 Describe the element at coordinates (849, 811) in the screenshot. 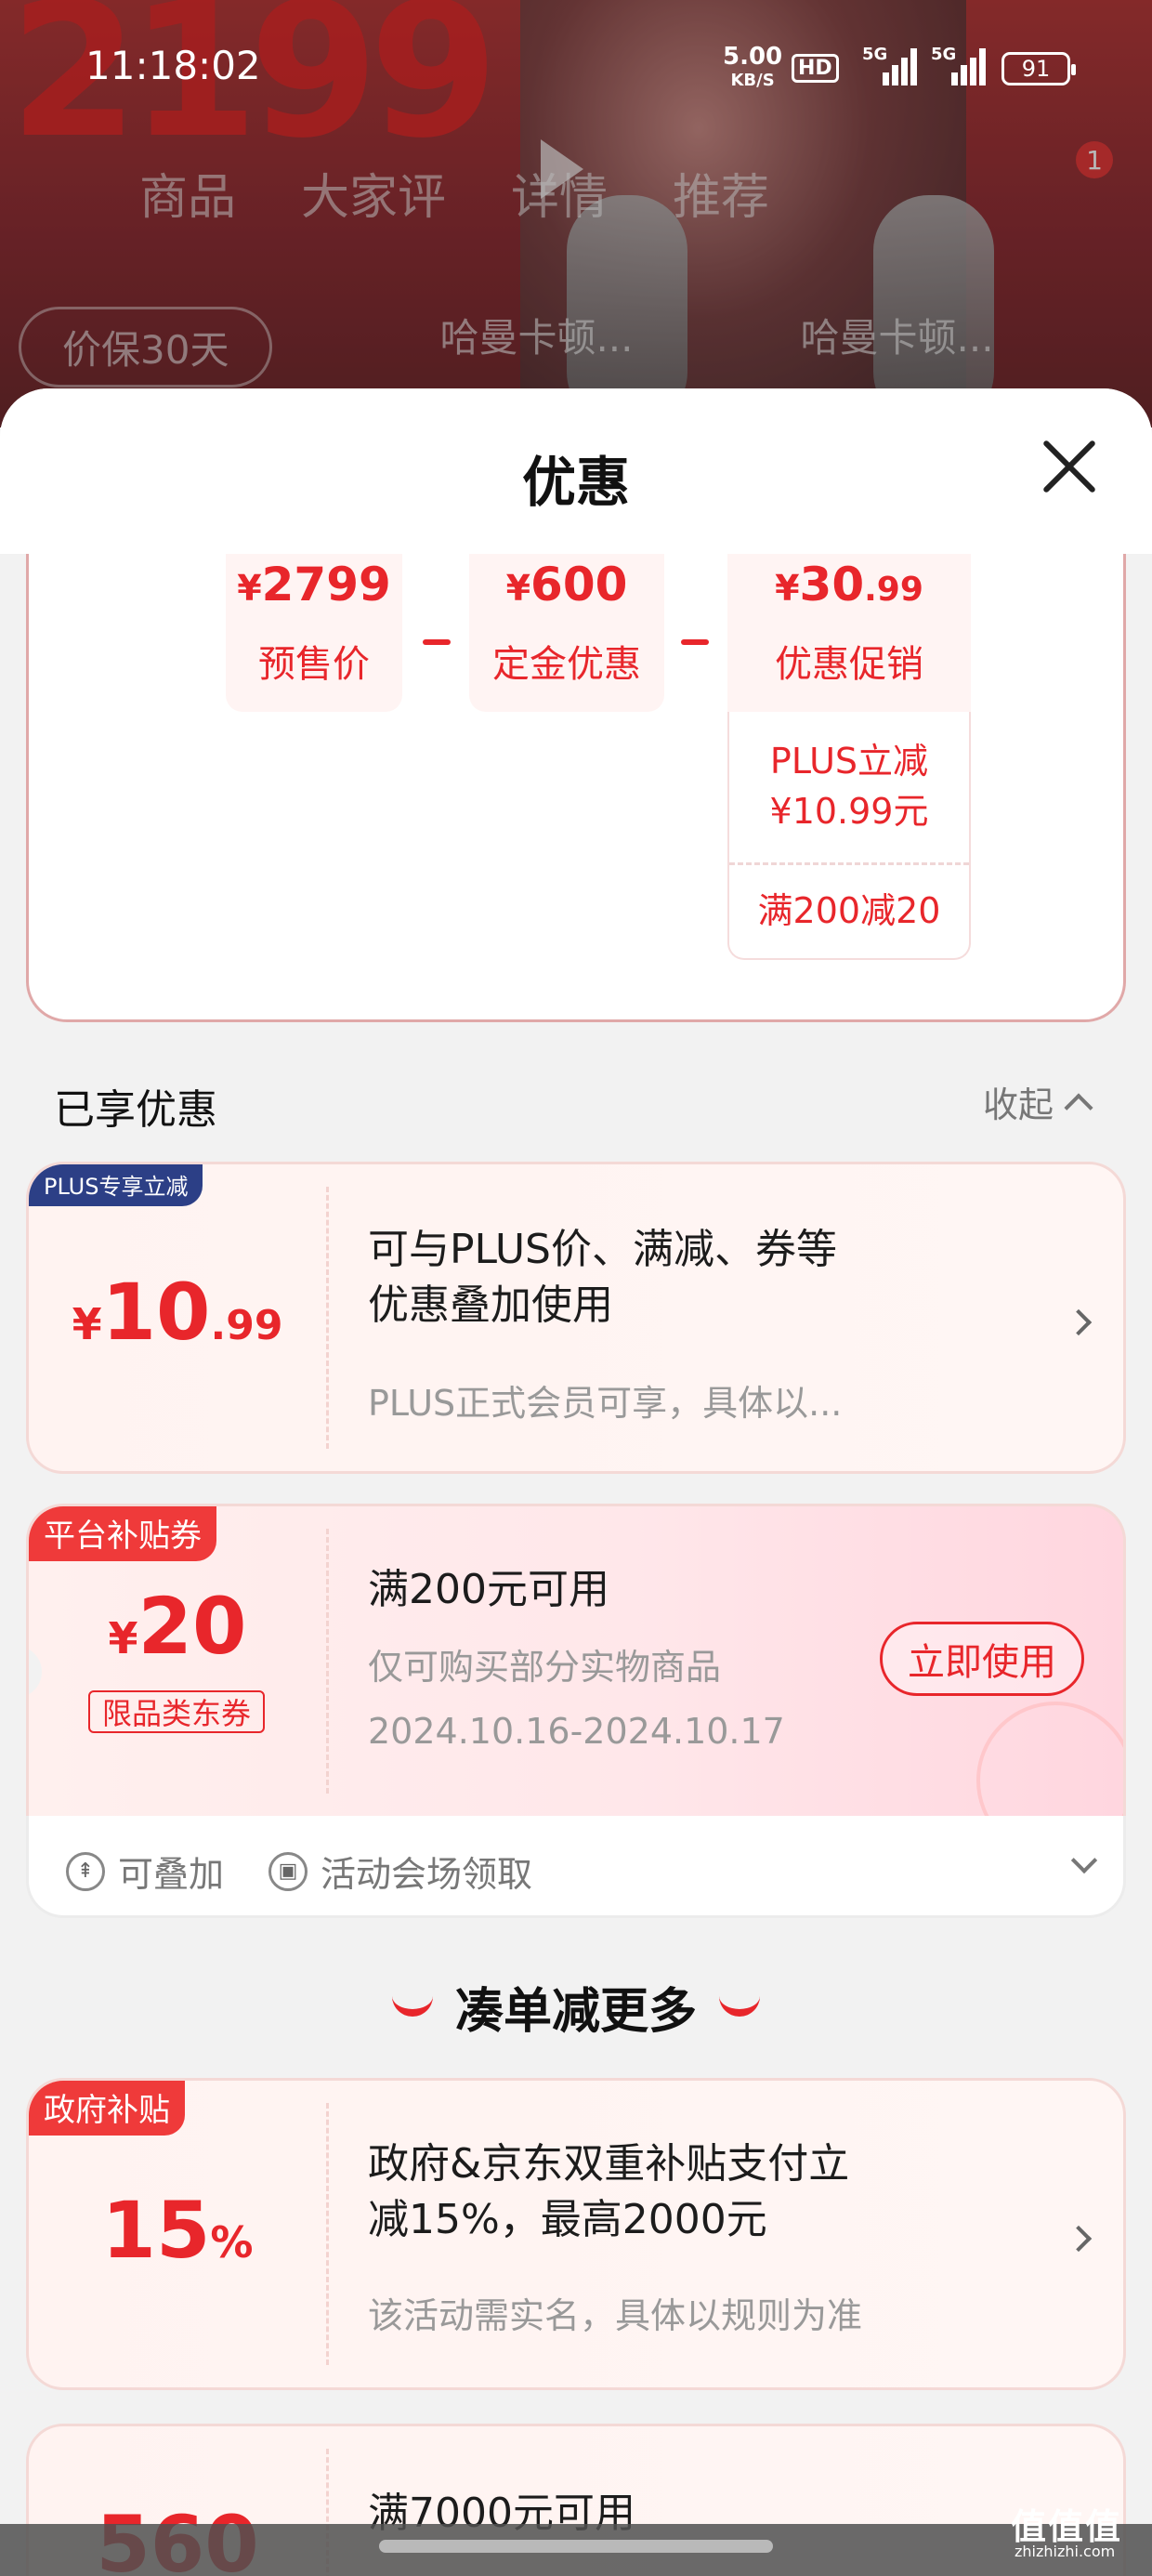

I see `promo-plus-amount: ¥10.99元` at that location.